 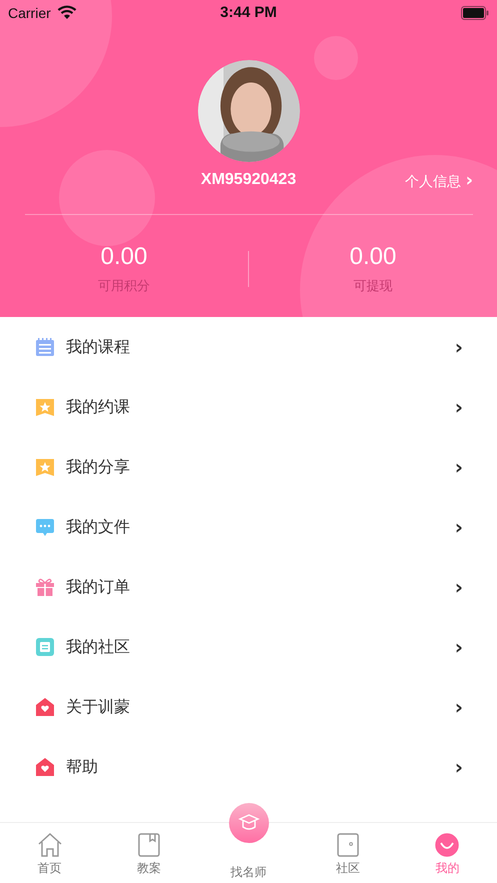 I want to click on menu-item: 关于训蒙 ›, so click(x=248, y=707).